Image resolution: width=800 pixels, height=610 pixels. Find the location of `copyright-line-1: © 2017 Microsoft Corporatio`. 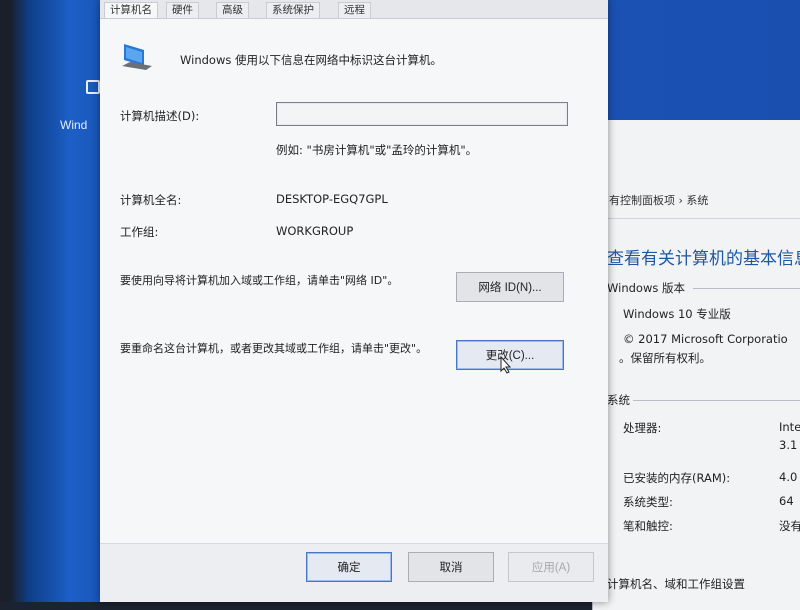

copyright-line-1: © 2017 Microsoft Corporatio is located at coordinates (705, 339).